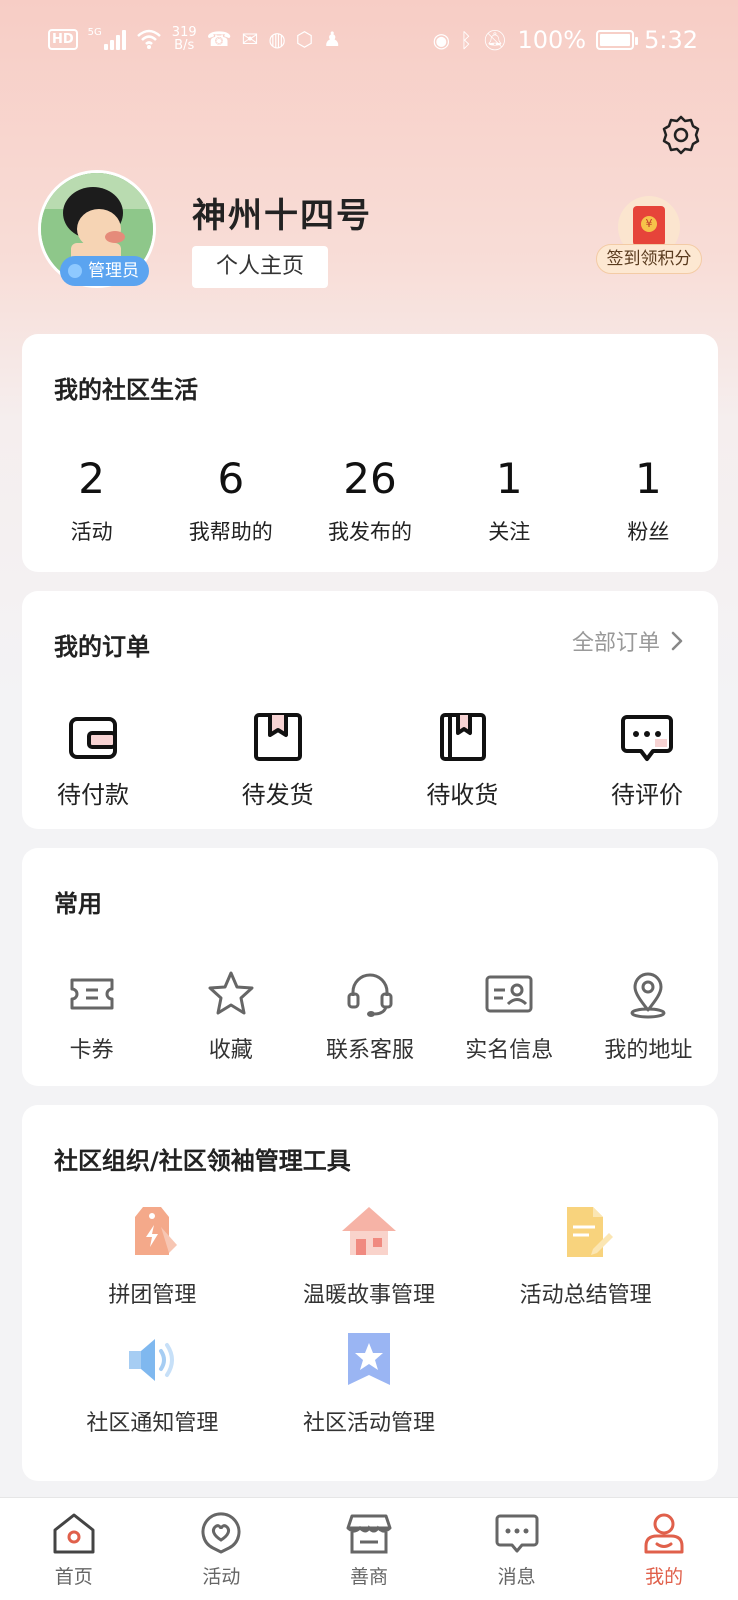  I want to click on stat-label: 我帮助的, so click(230, 532).